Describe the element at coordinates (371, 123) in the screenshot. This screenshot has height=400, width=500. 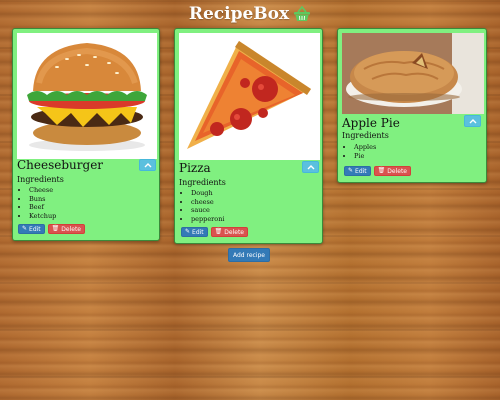
I see `recipe-title: Apple Pie` at that location.